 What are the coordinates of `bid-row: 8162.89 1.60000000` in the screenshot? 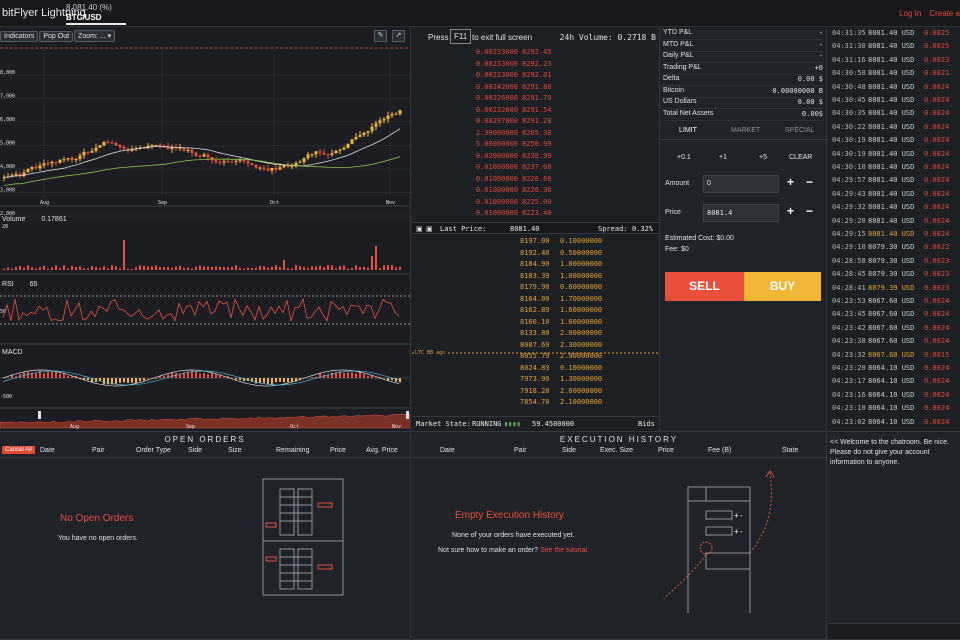 It's located at (570, 310).